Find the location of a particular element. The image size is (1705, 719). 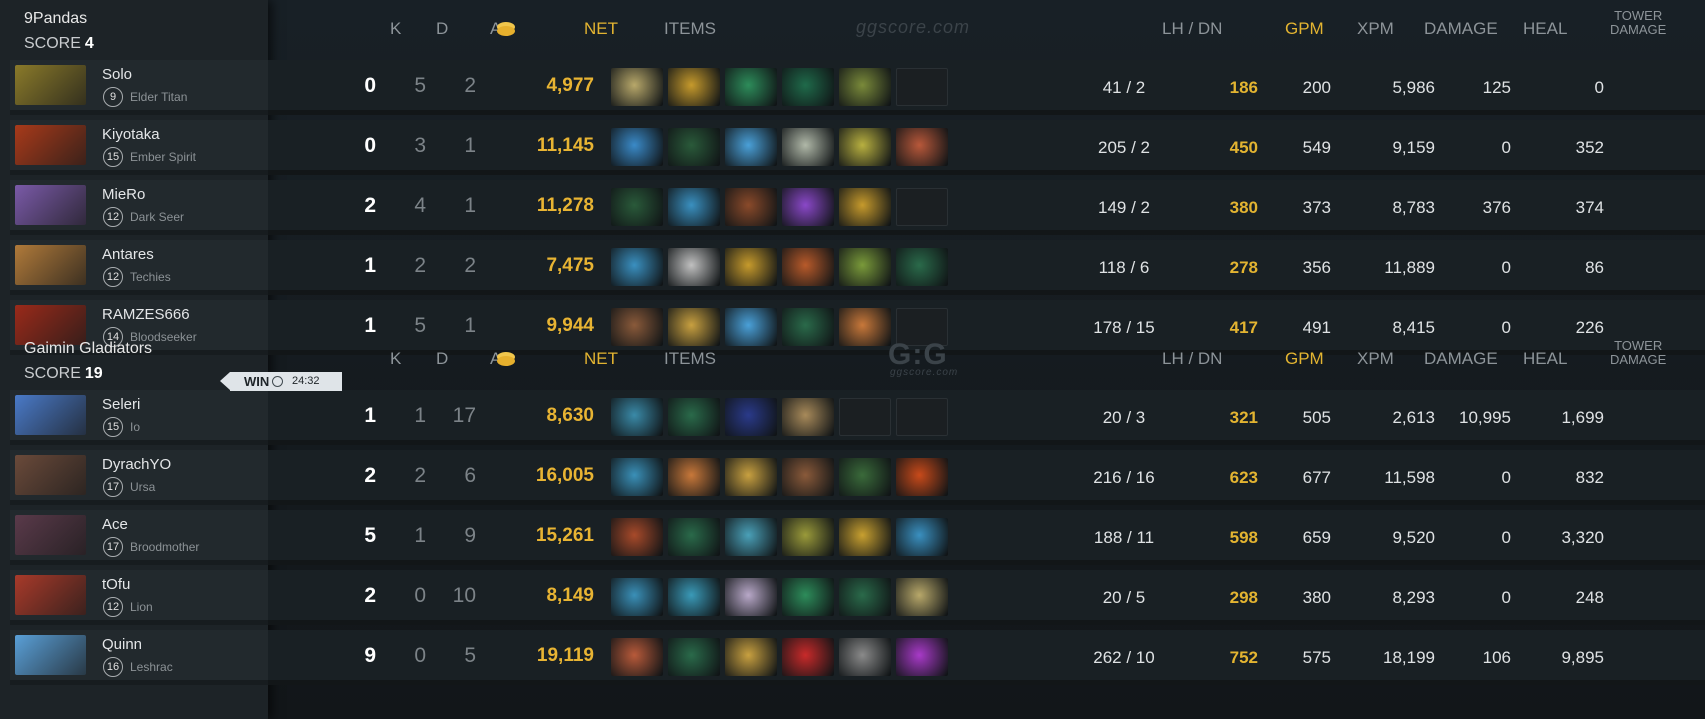

player-row: Seleri 15 Io is located at coordinates (139, 417).